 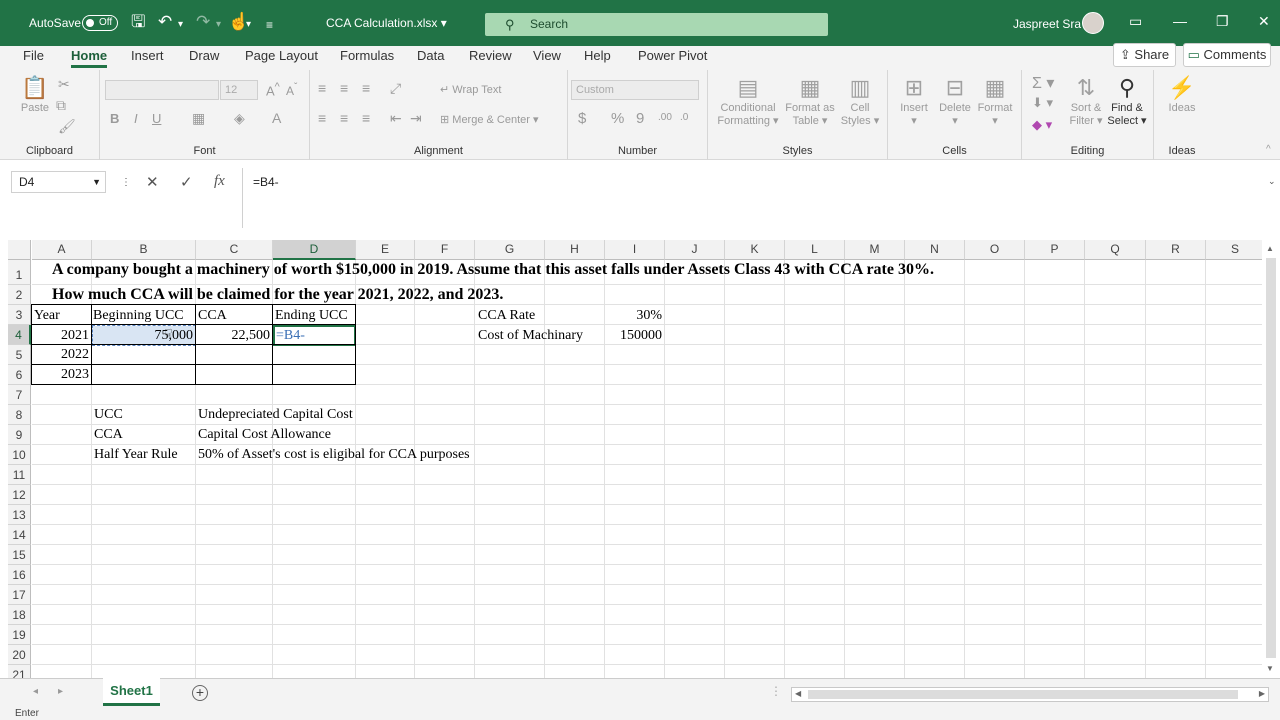 I want to click on autosave-toggle: Off, so click(x=100, y=23).